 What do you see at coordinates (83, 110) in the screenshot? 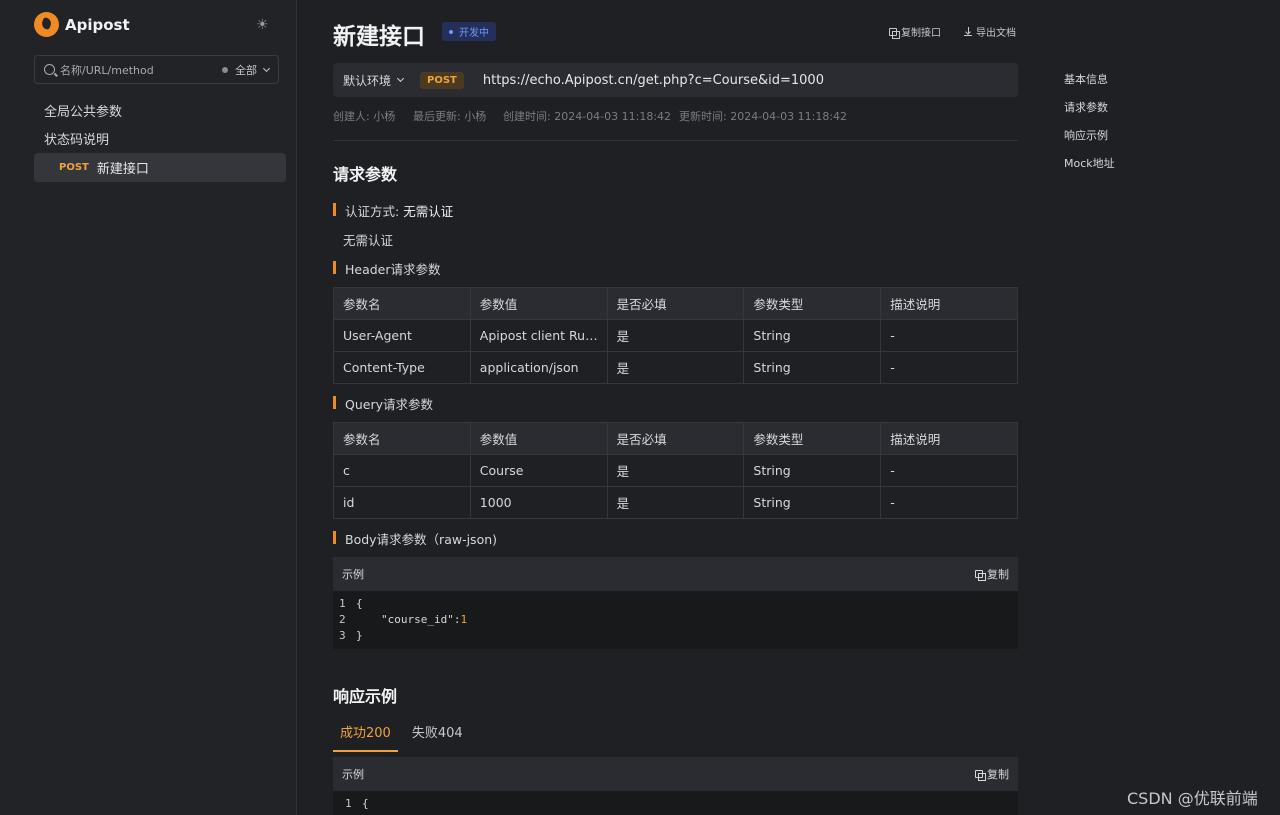
I see `sidebar-item-global-params: 全局公共参数` at bounding box center [83, 110].